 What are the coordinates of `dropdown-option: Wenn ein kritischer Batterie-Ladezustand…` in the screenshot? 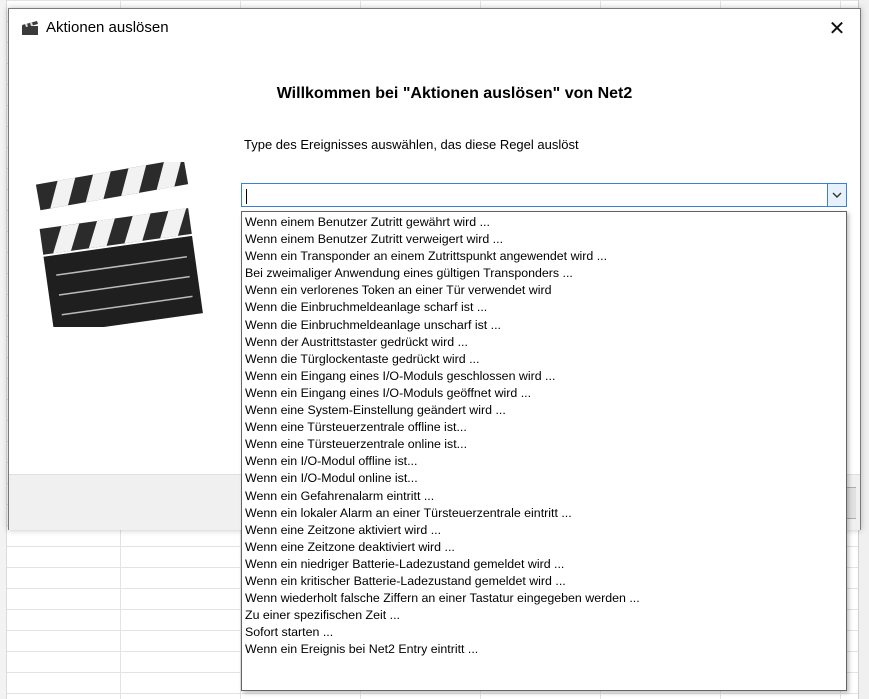 It's located at (544, 581).